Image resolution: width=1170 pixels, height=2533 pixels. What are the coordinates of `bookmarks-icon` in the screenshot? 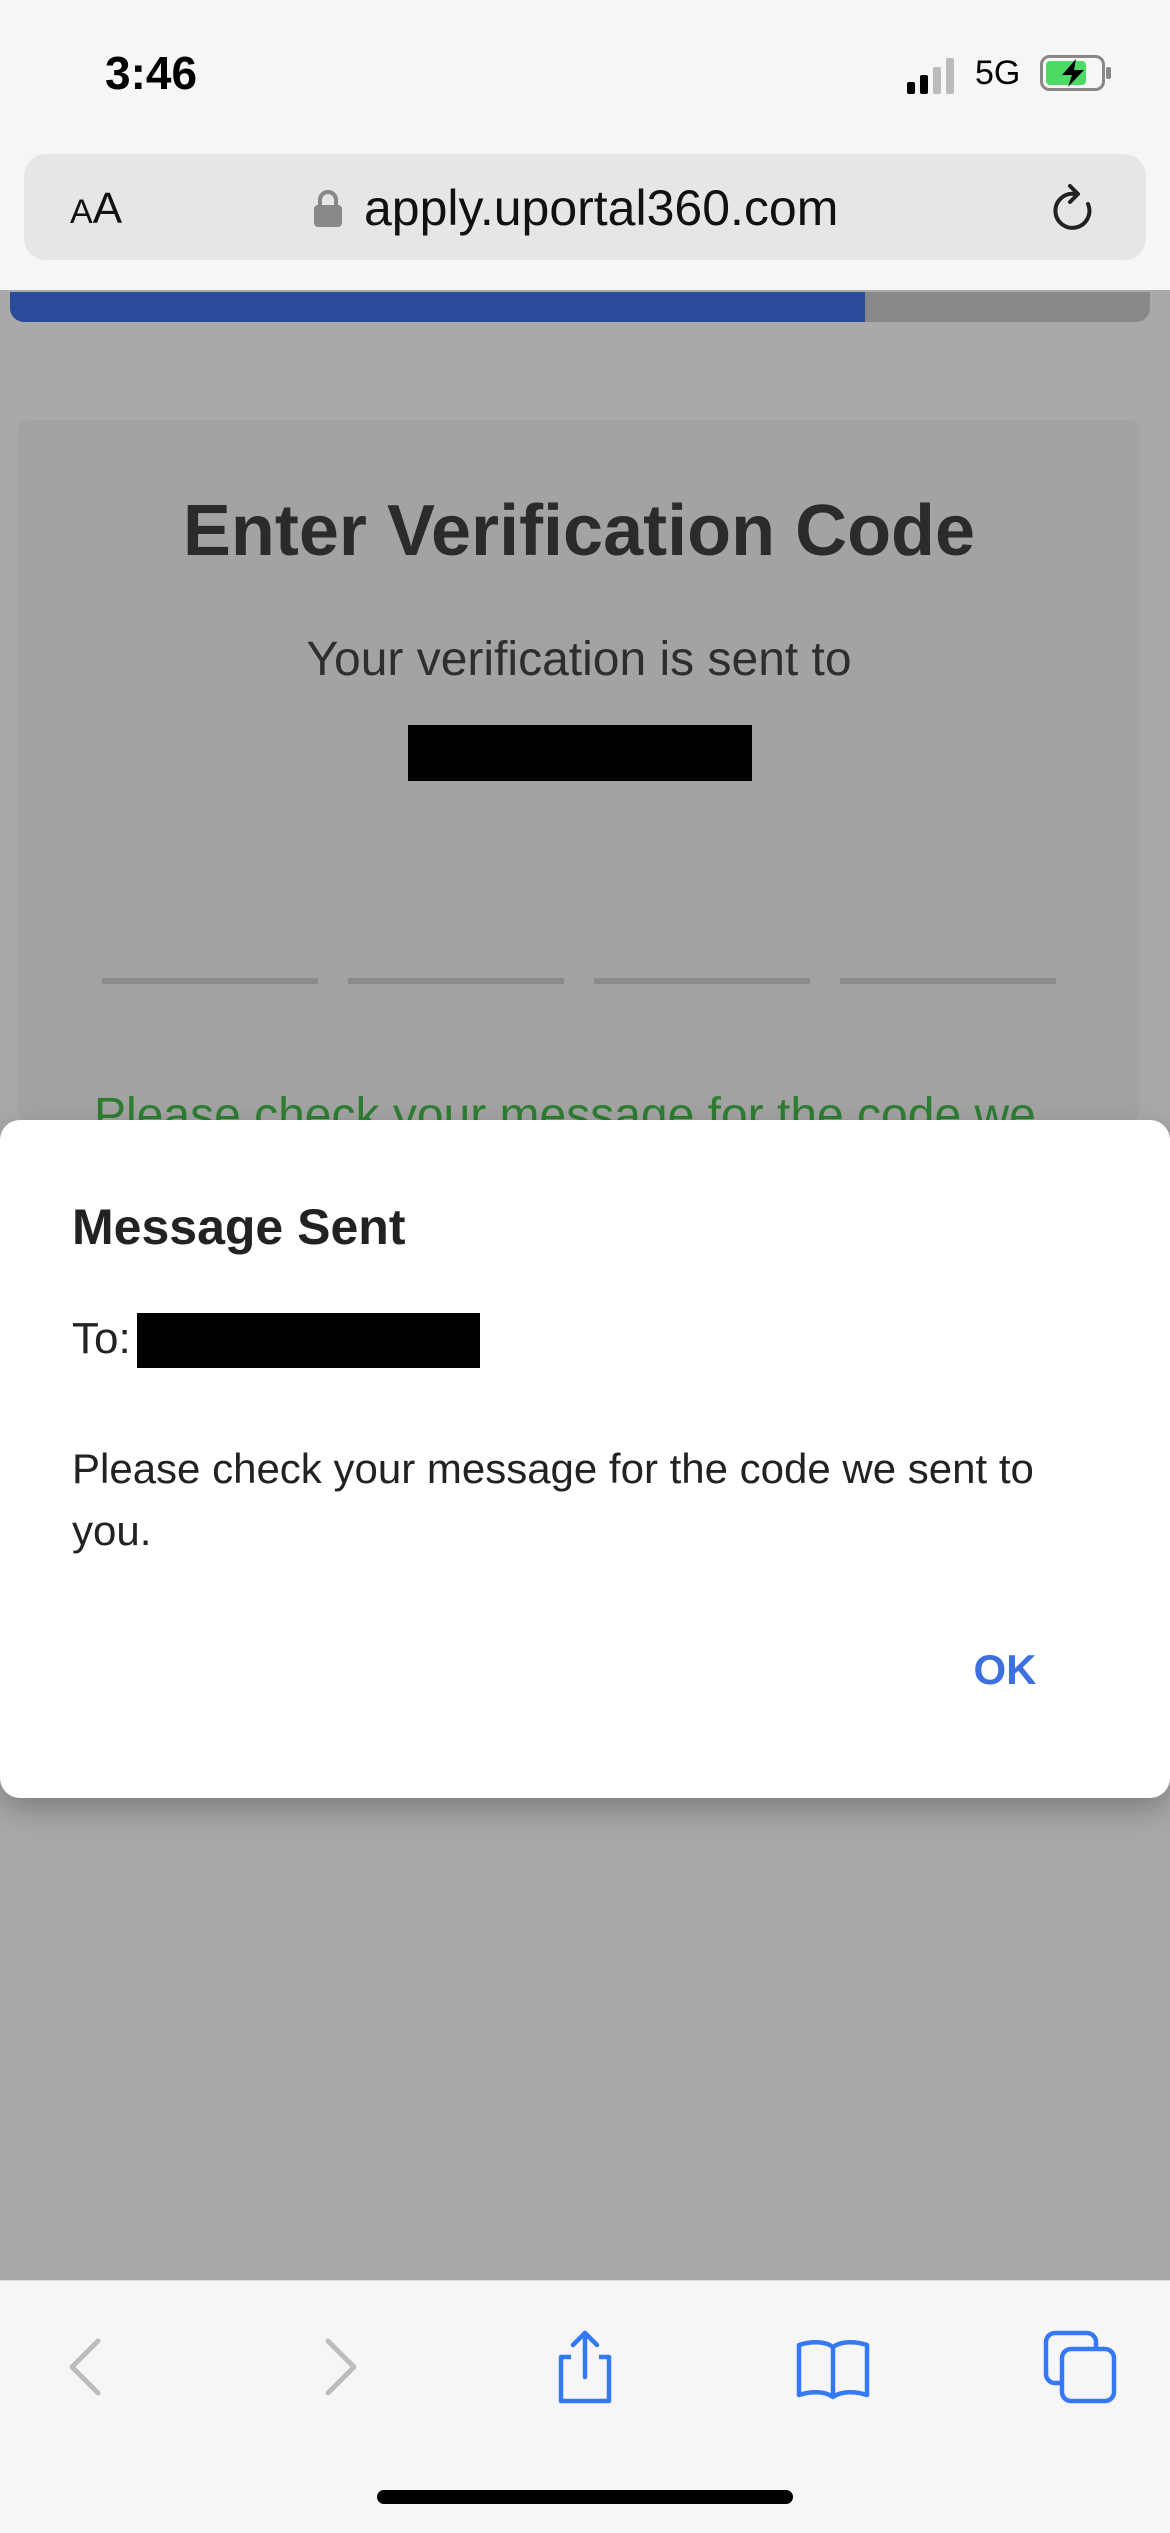 It's located at (833, 2367).